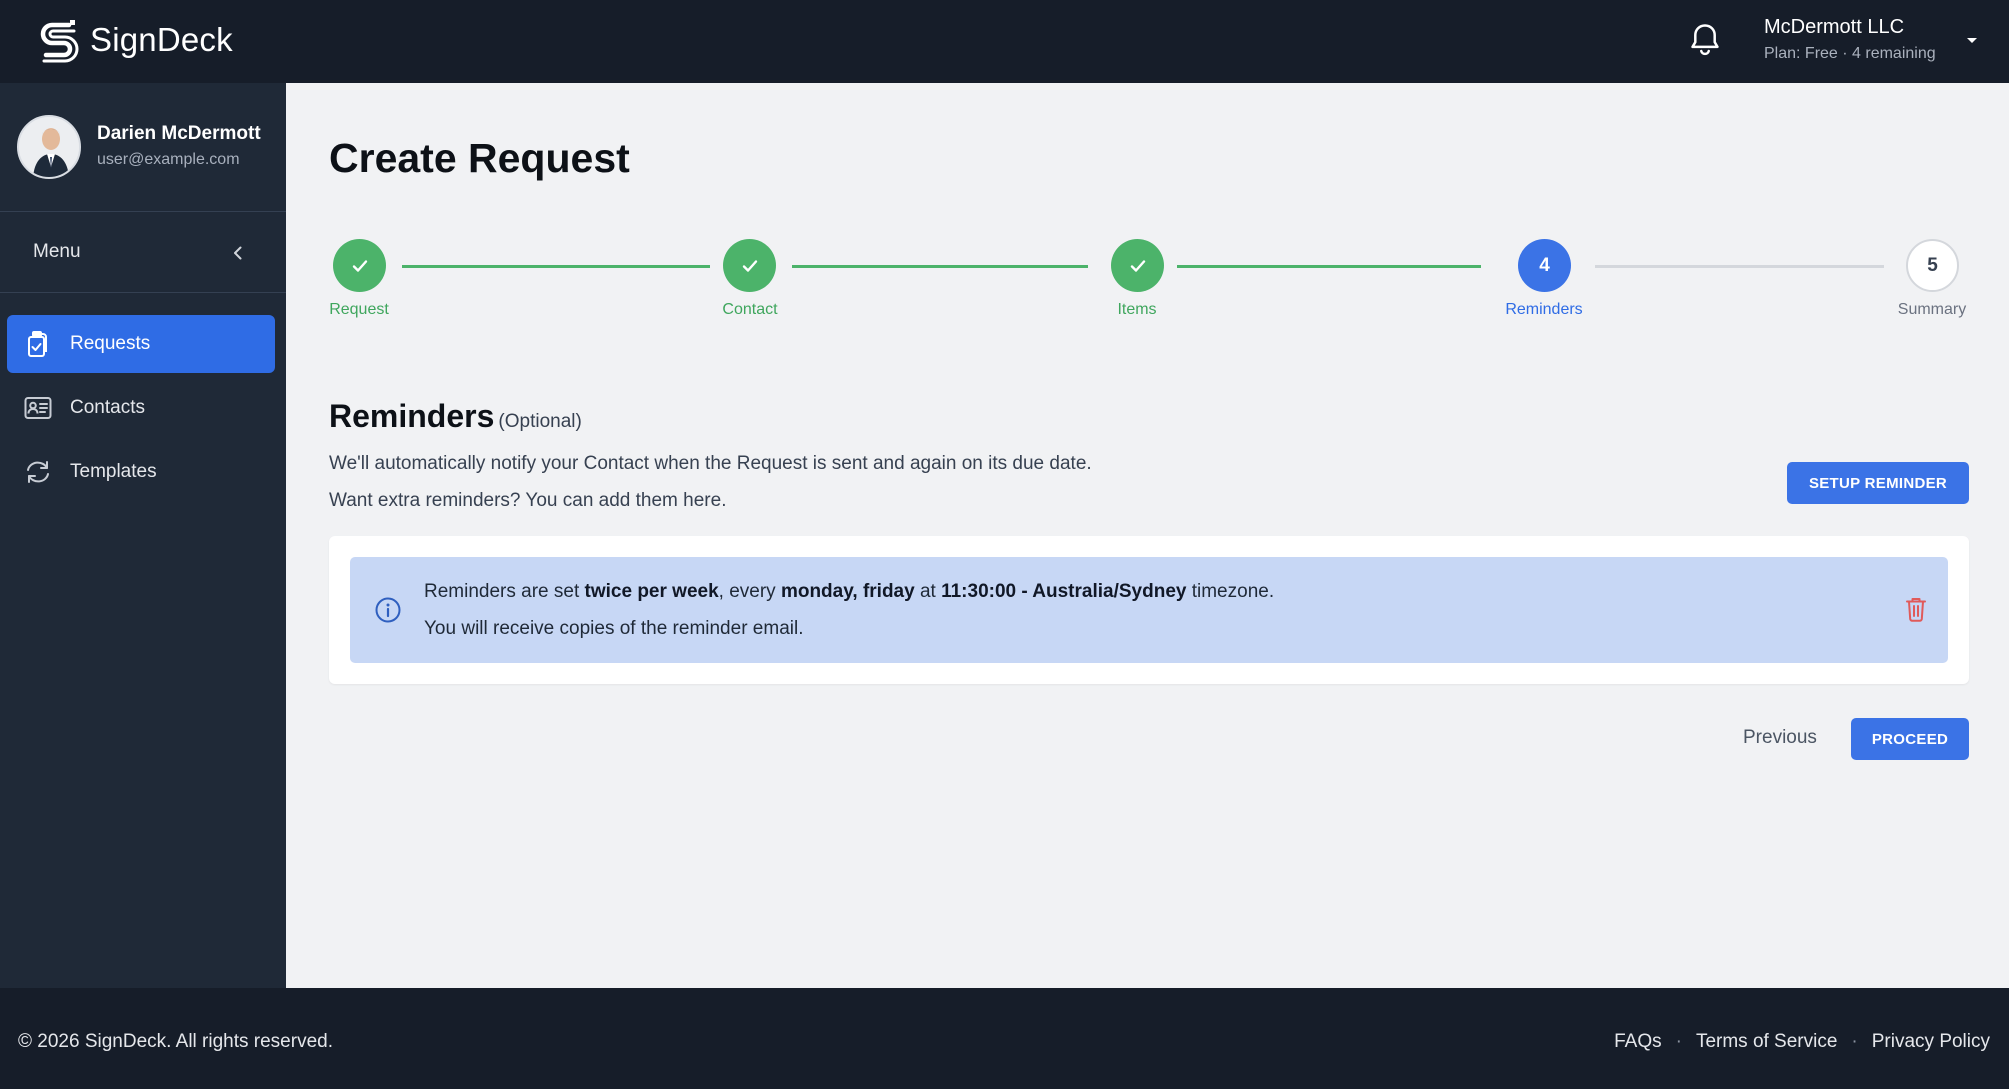 This screenshot has height=1089, width=2009. Describe the element at coordinates (388, 610) in the screenshot. I see `info-icon` at that location.